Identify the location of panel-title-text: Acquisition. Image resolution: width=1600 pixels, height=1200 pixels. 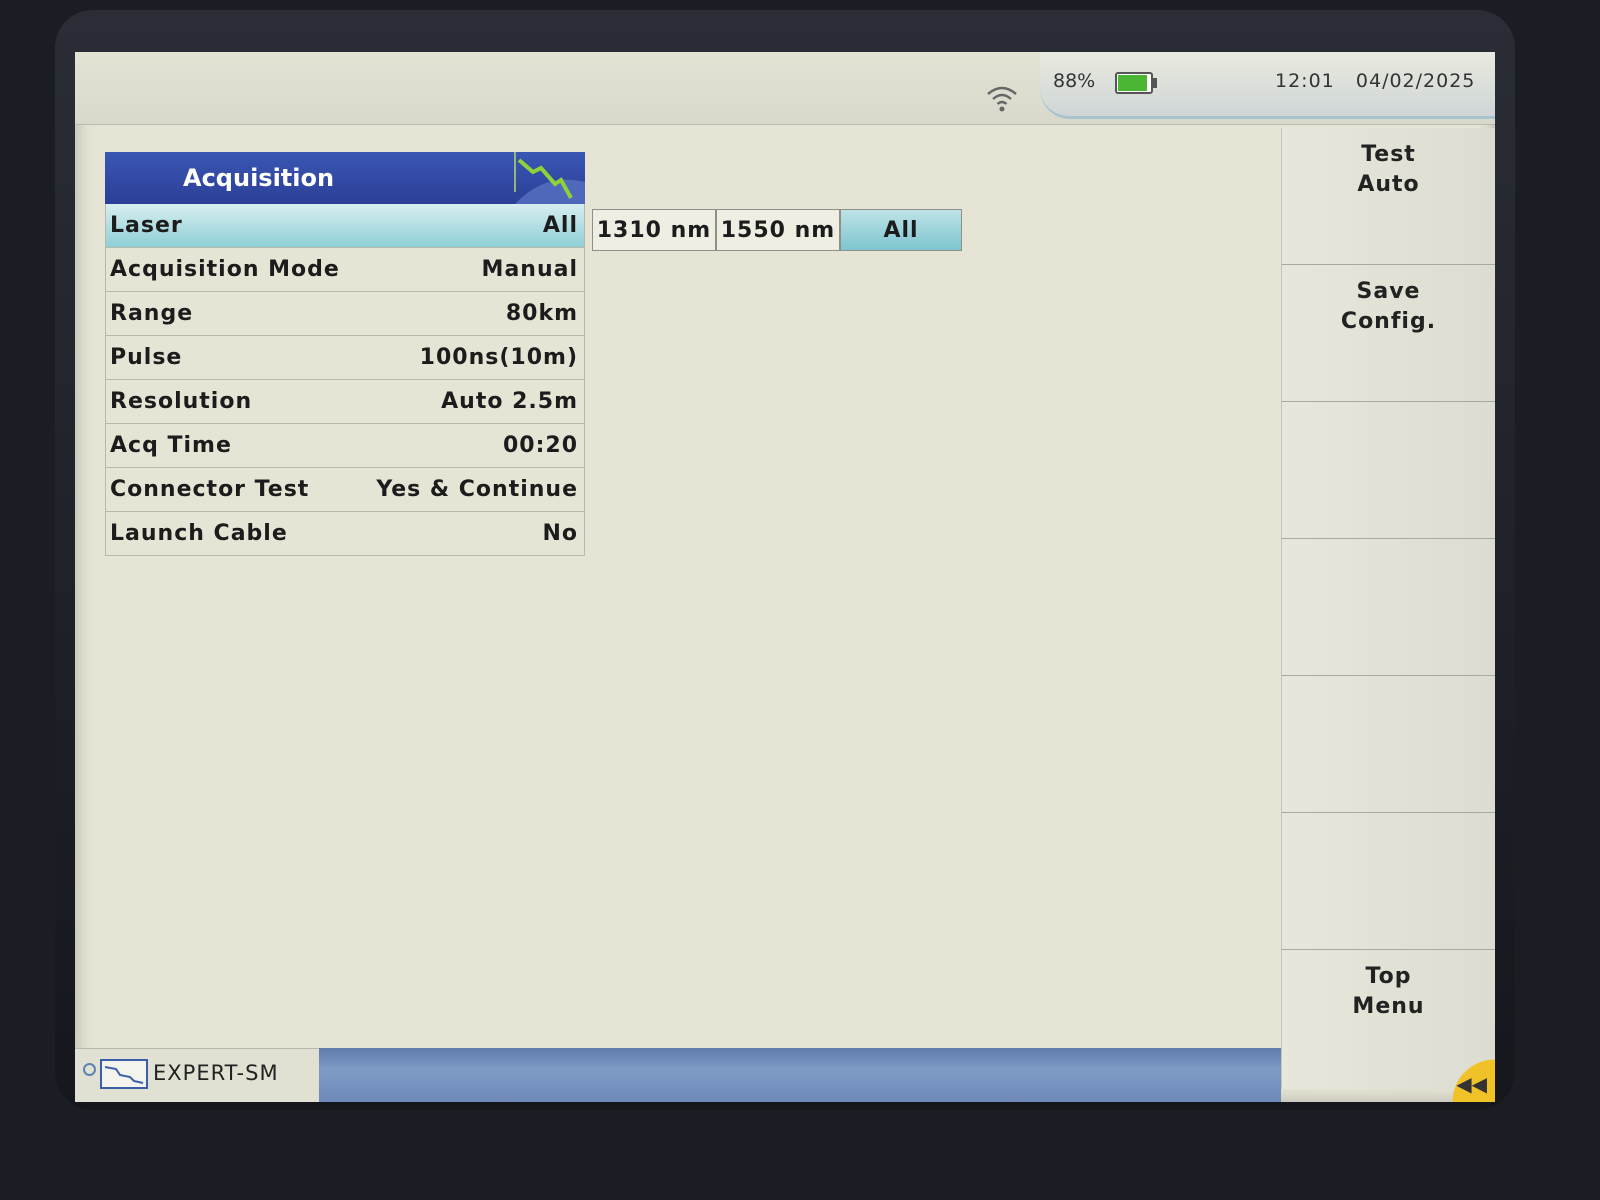
(259, 178).